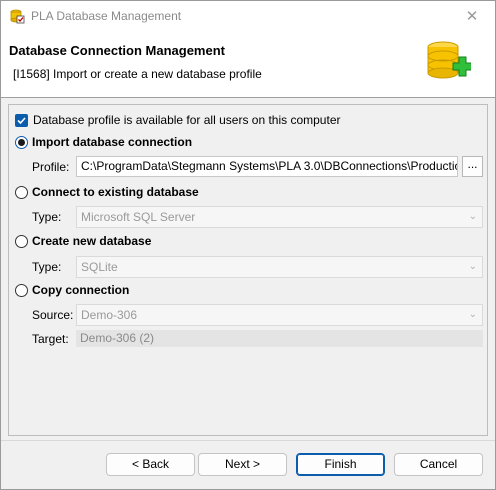  Describe the element at coordinates (115, 192) in the screenshot. I see `connect-label: Connect to existing database` at that location.